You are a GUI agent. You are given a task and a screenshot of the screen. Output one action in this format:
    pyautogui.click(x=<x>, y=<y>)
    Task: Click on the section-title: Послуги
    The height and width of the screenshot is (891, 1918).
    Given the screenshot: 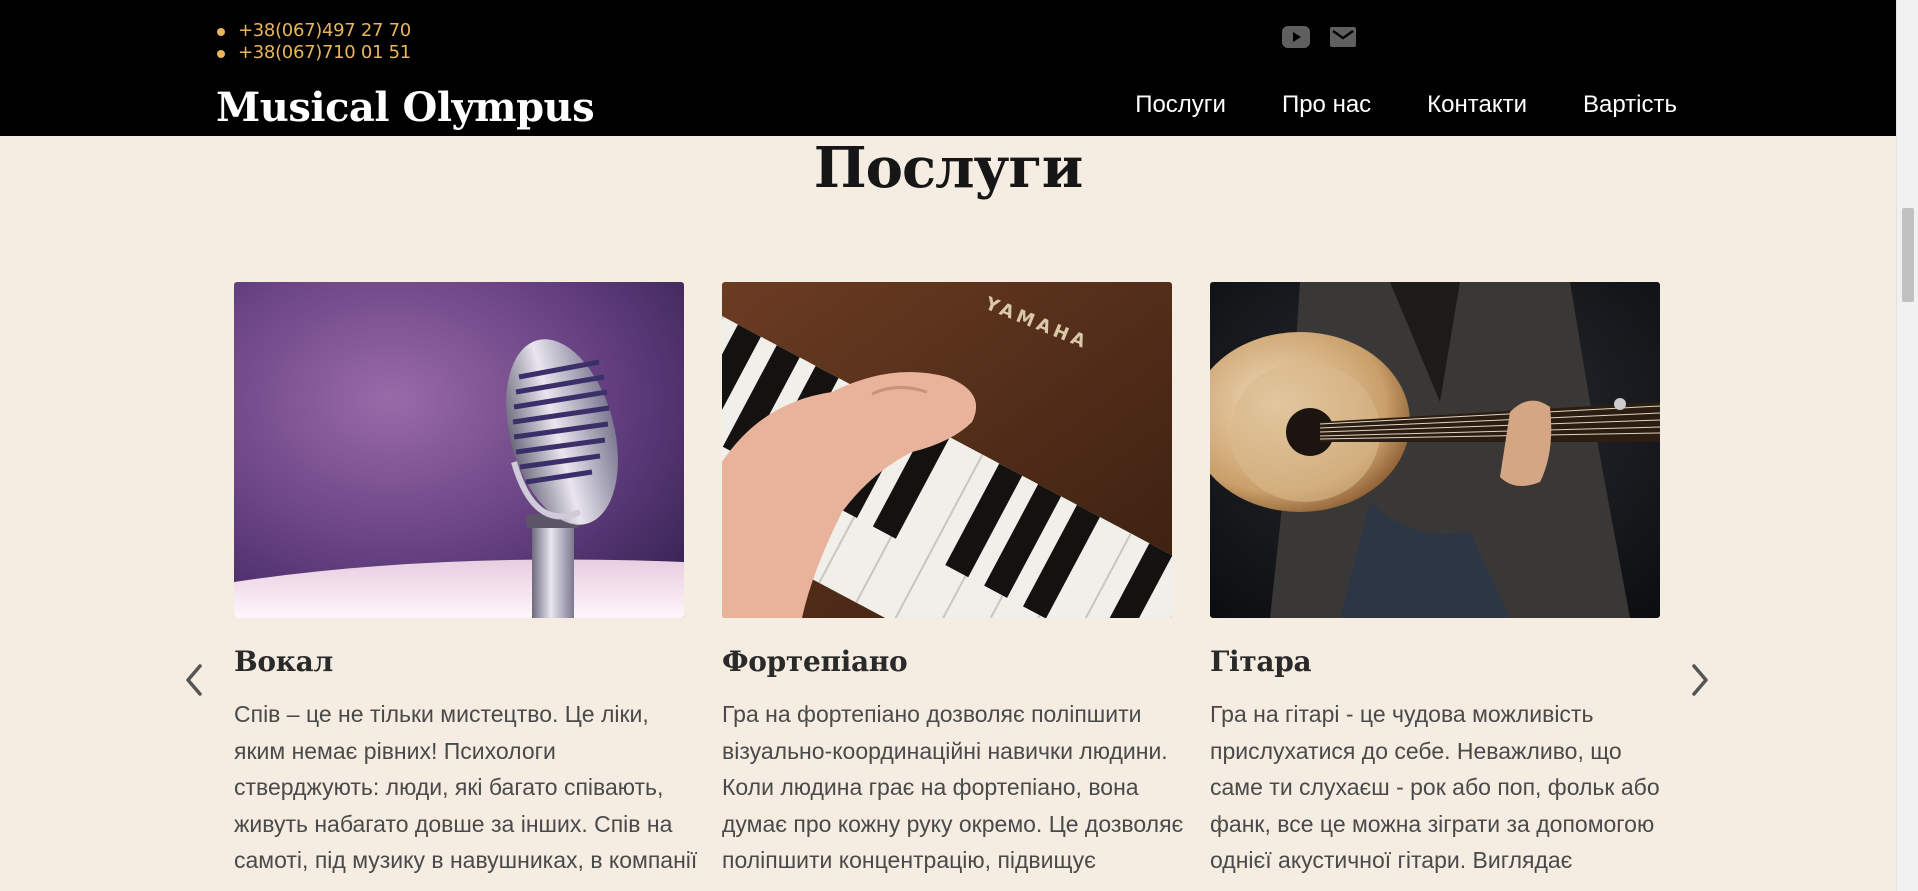 What is the action you would take?
    pyautogui.click(x=948, y=168)
    